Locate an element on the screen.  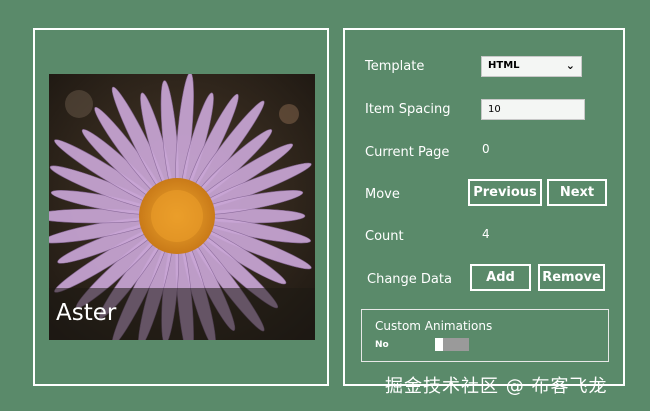
previous-button: Previous is located at coordinates (505, 192).